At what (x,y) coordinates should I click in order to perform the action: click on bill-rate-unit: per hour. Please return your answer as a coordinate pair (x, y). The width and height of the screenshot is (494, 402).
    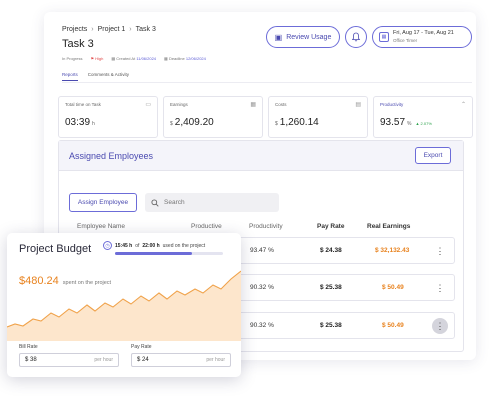
    Looking at the image, I should click on (103, 360).